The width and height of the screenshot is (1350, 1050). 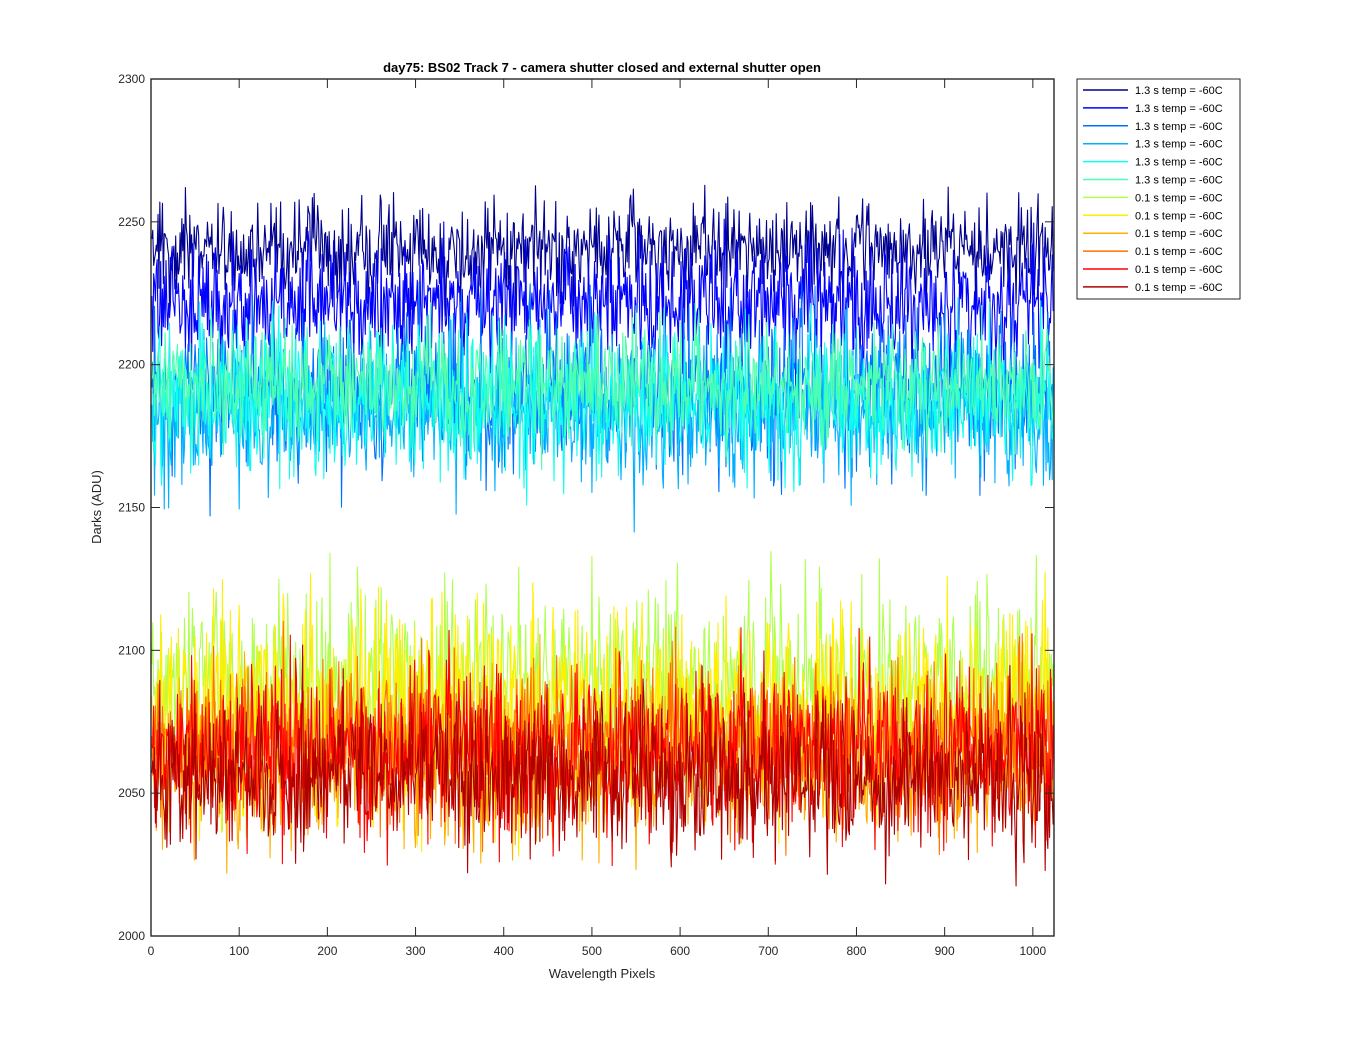 What do you see at coordinates (1032, 951) in the screenshot?
I see `x-tick-label: 1000` at bounding box center [1032, 951].